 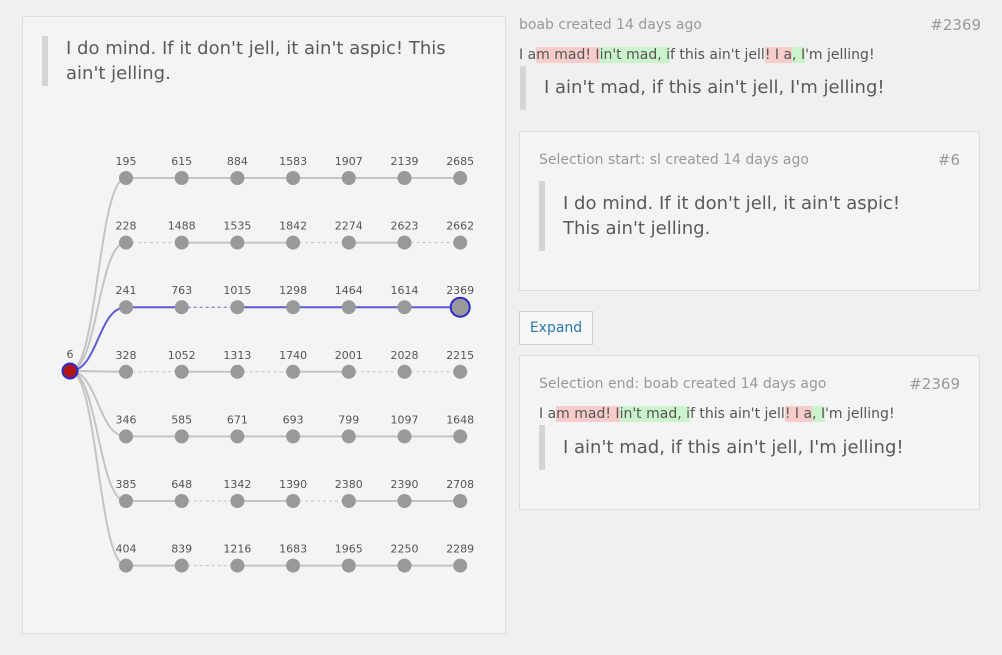 I want to click on current-version-node, so click(x=460, y=307).